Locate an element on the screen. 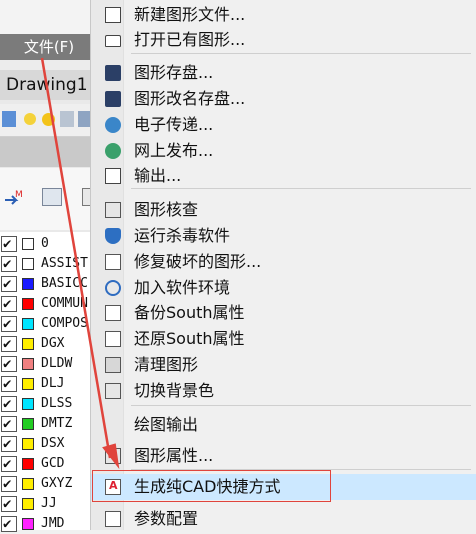 This screenshot has height=534, width=476. sun-freeze-icon is located at coordinates (48, 119).